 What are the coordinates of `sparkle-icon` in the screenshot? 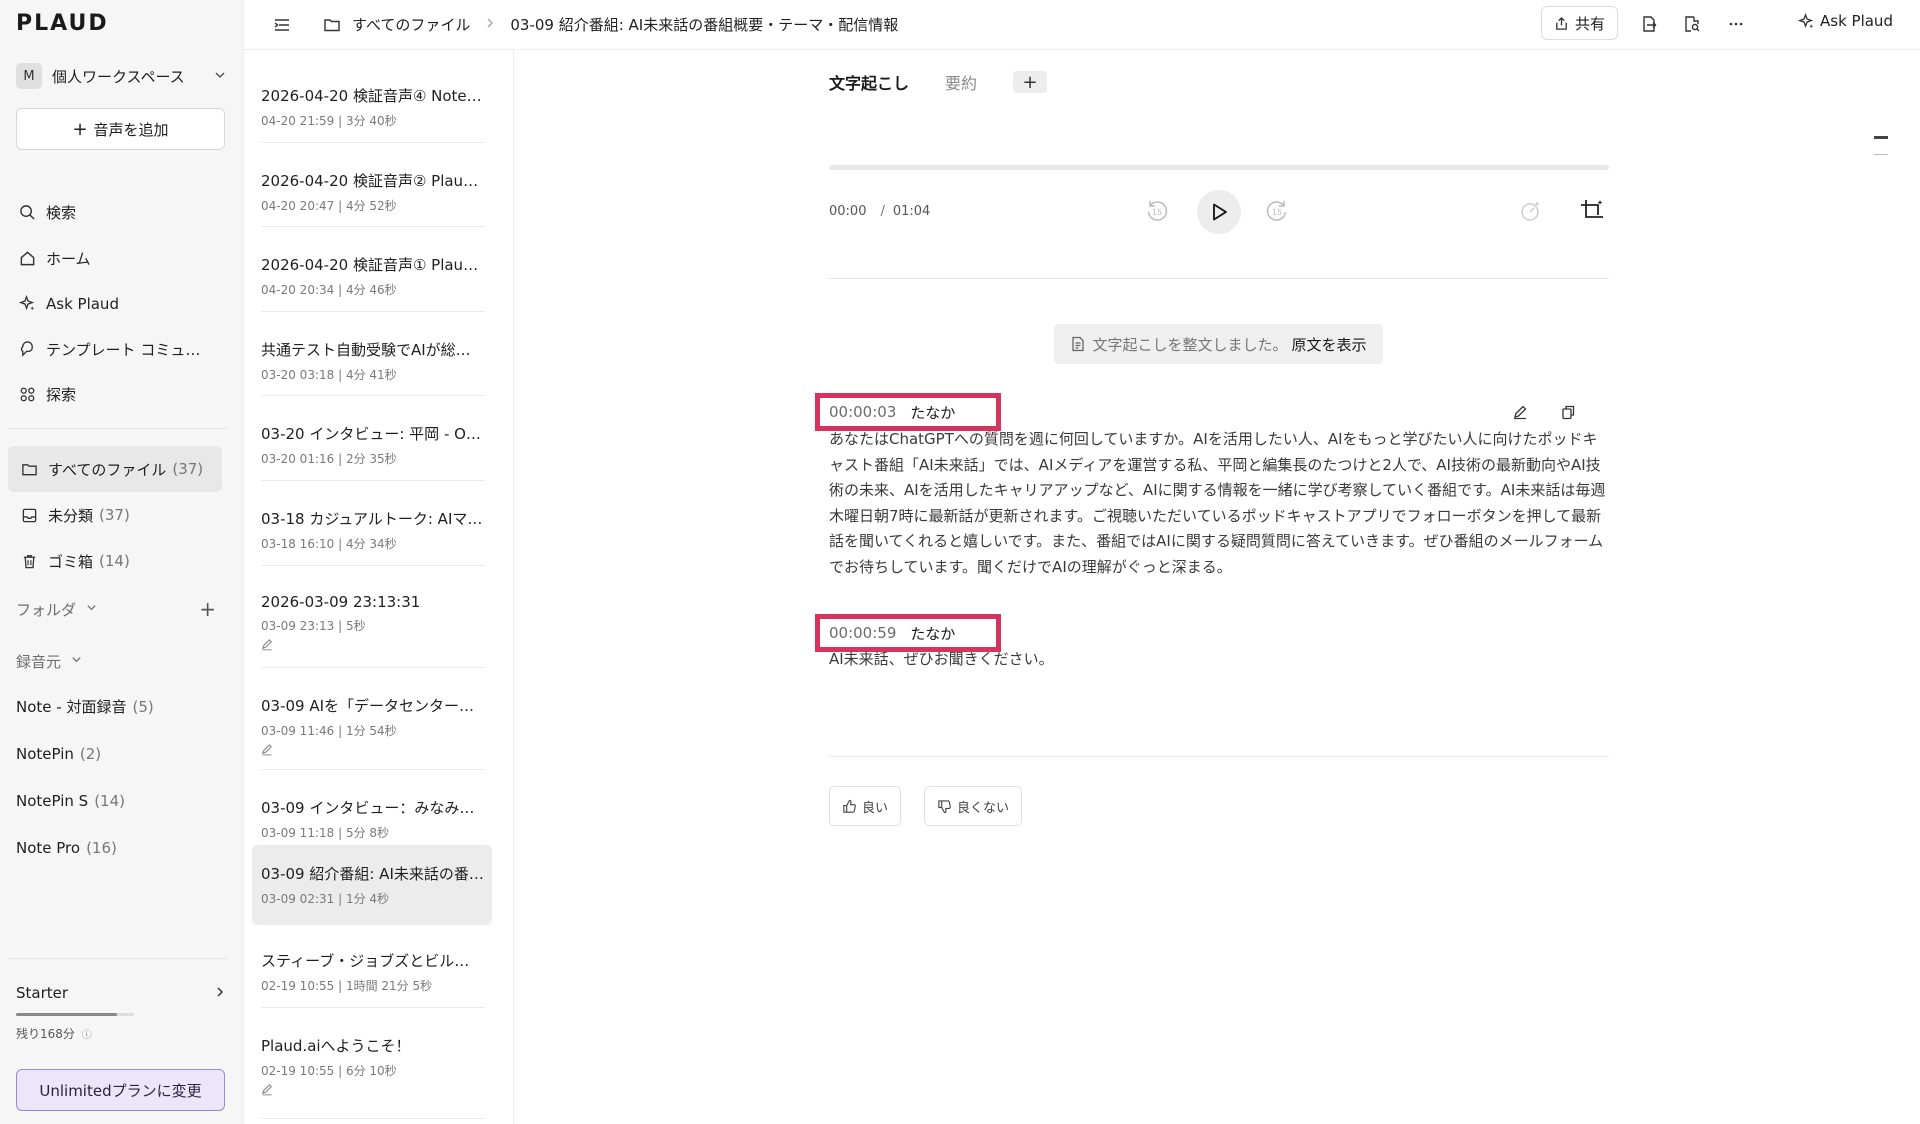 It's located at (1806, 20).